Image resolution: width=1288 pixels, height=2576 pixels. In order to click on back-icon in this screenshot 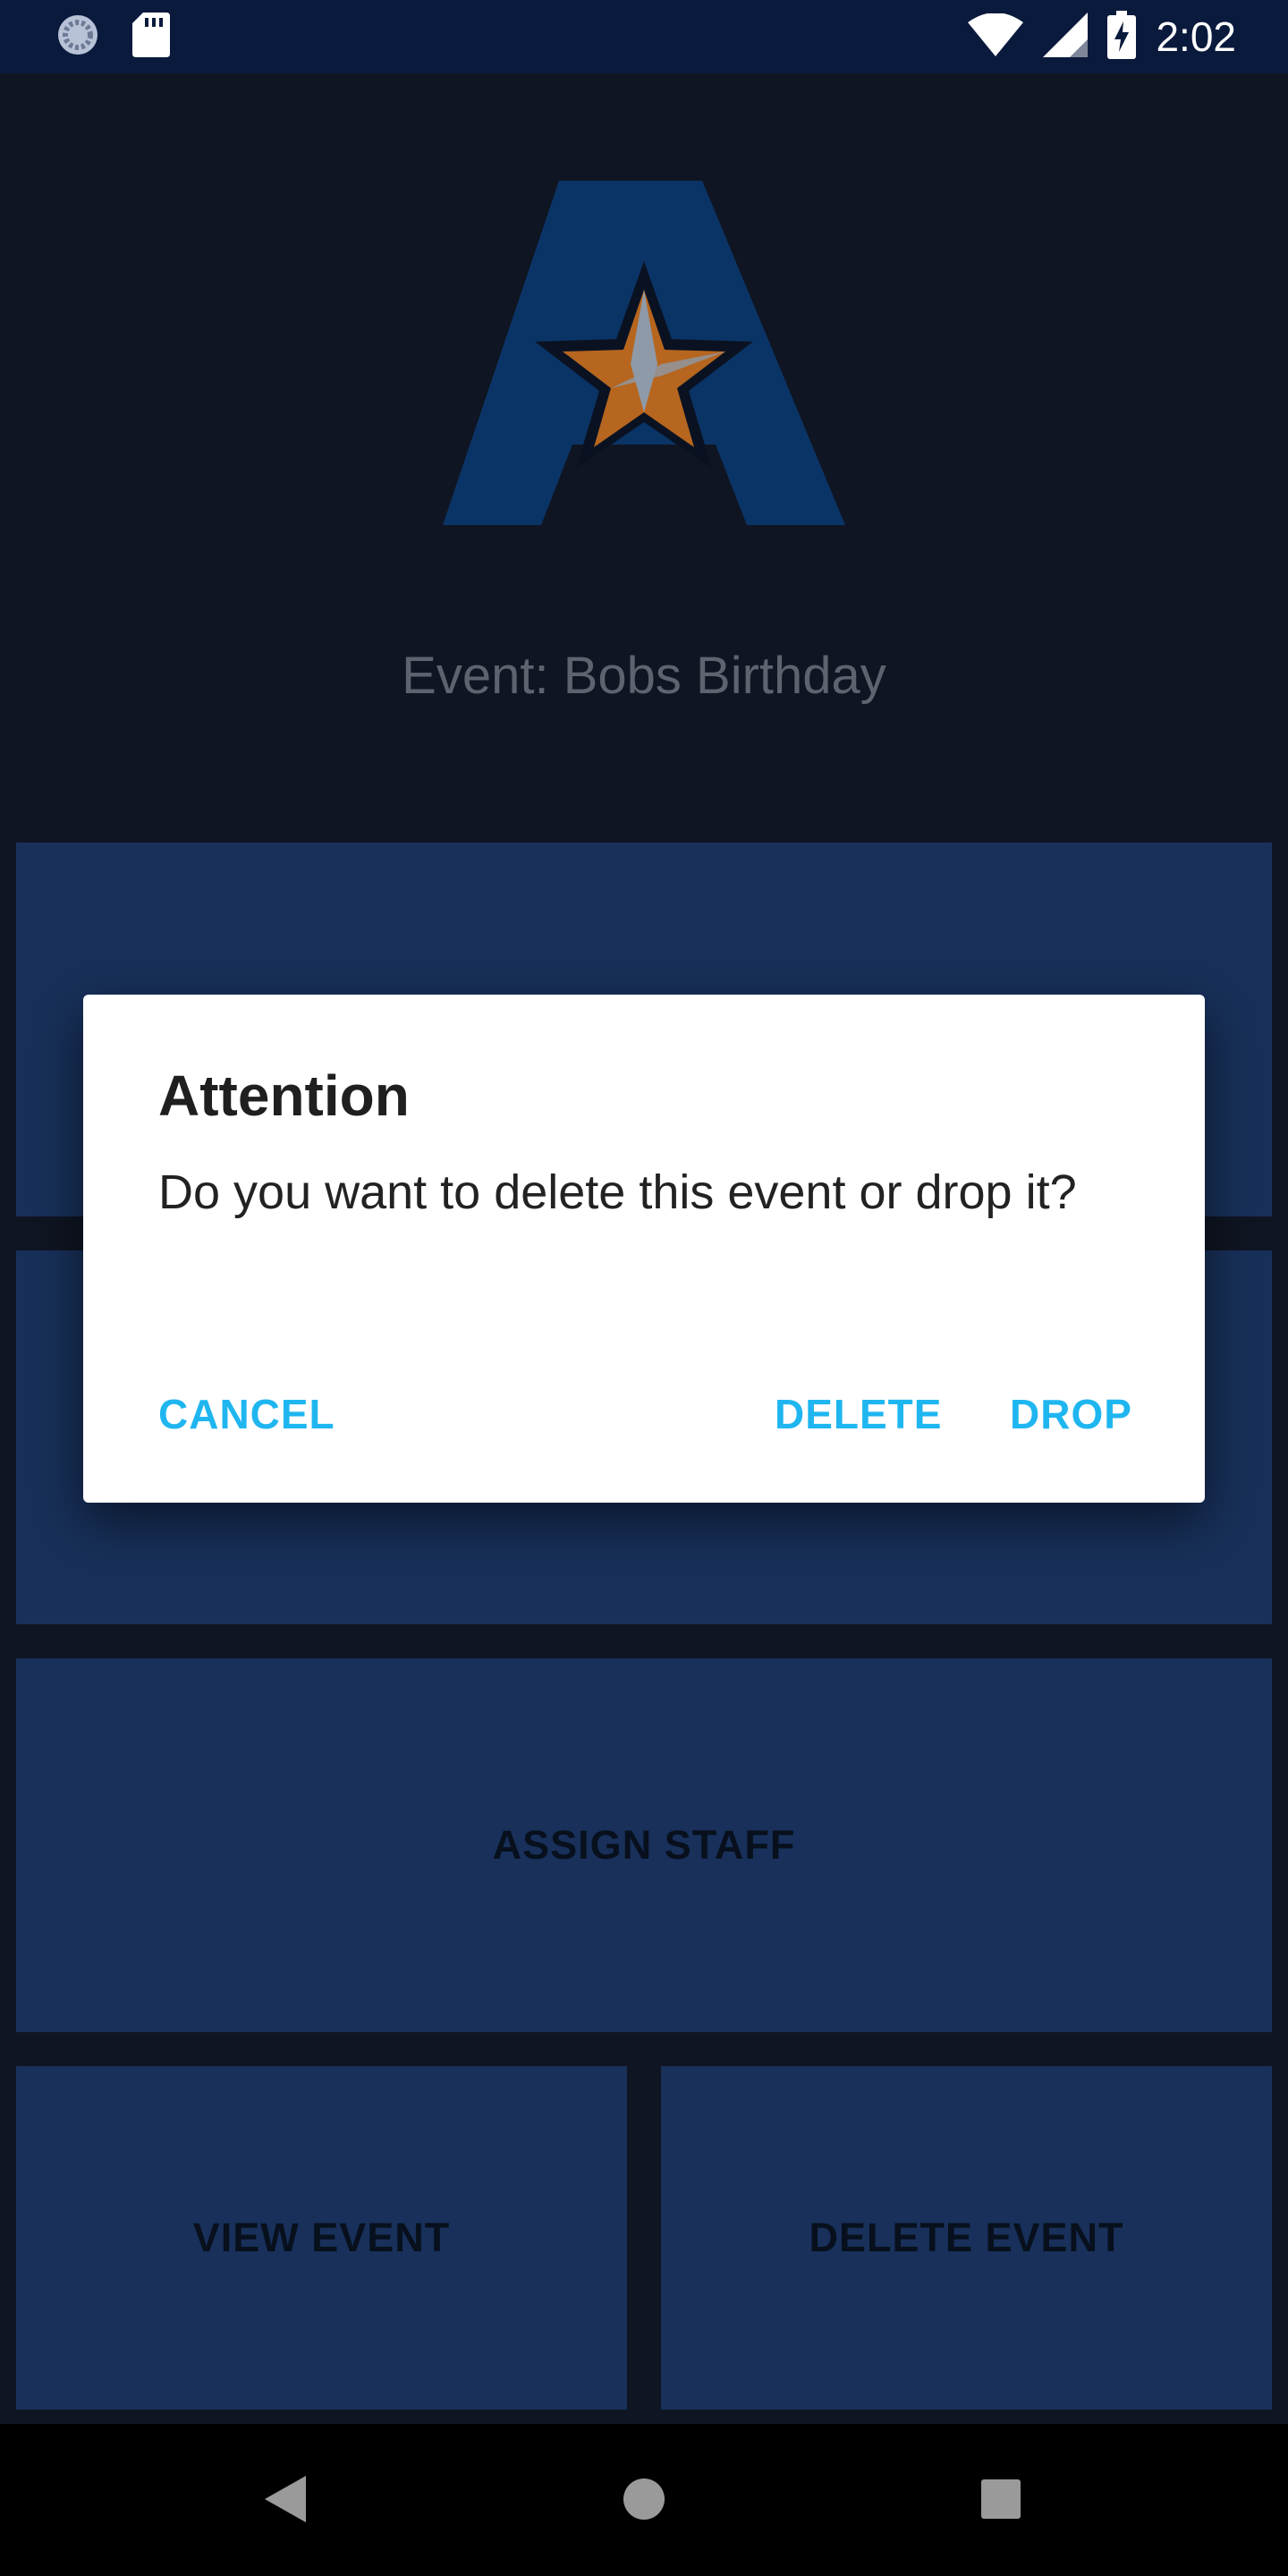, I will do `click(285, 2501)`.